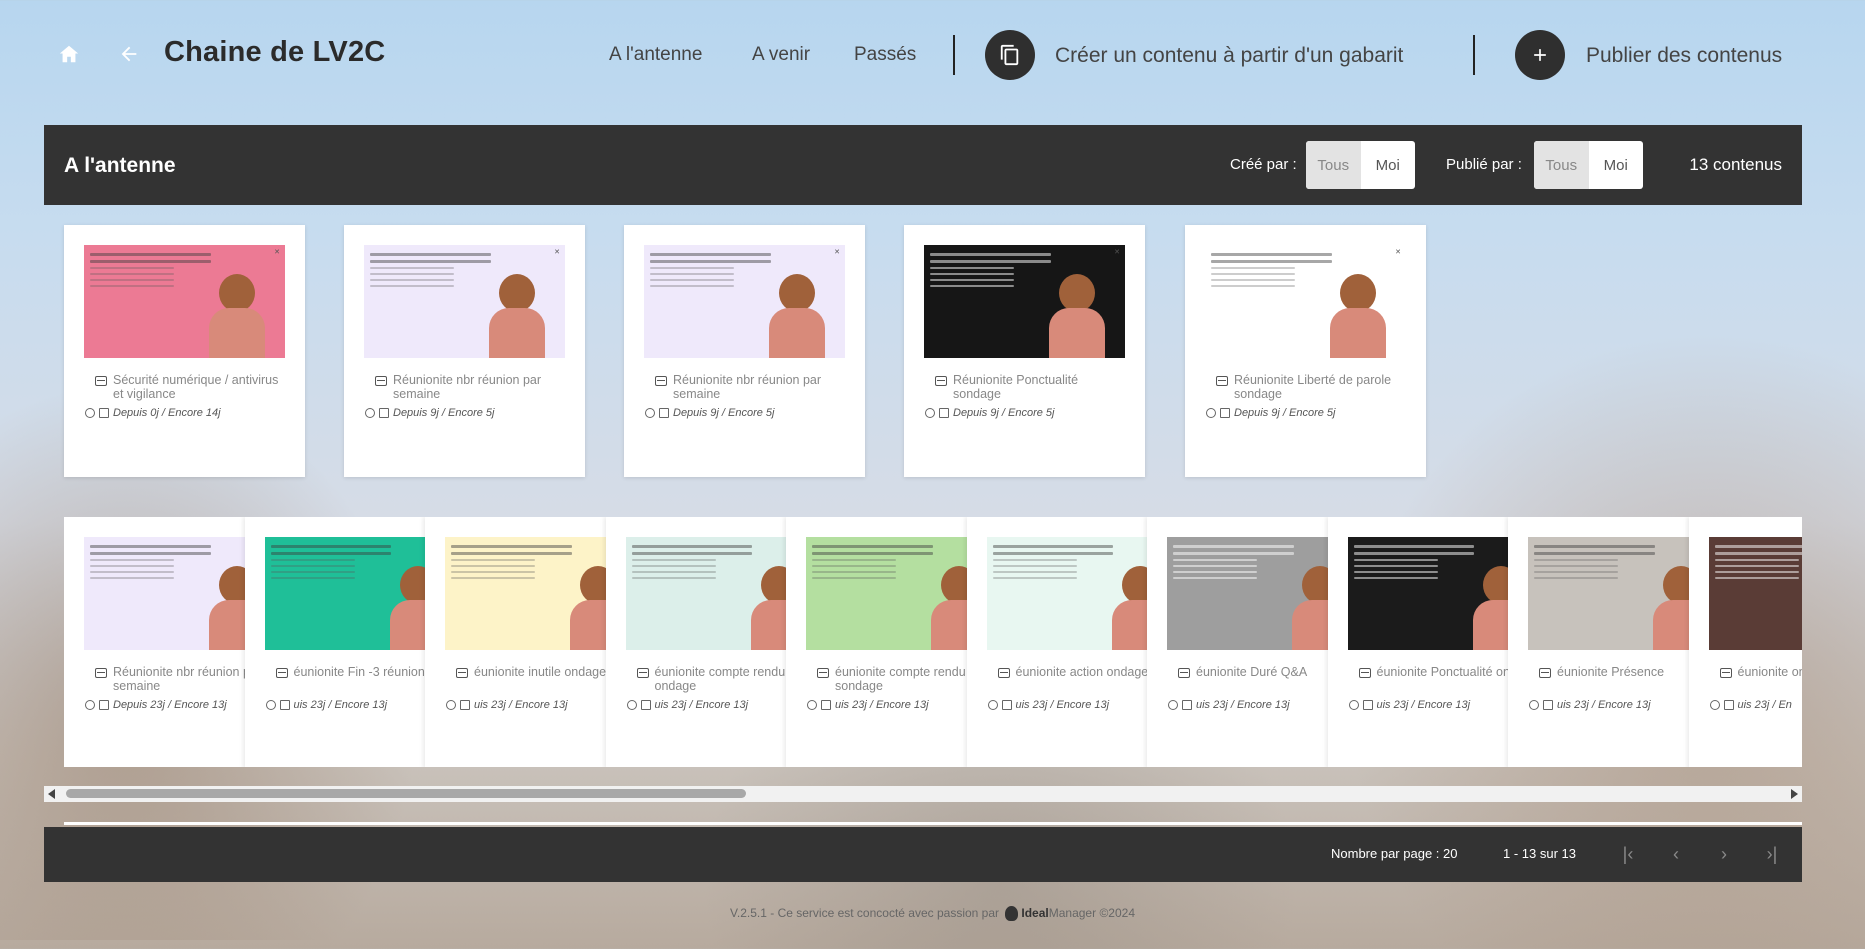  Describe the element at coordinates (923, 794) in the screenshot. I see `horizontal-scrollbar` at that location.